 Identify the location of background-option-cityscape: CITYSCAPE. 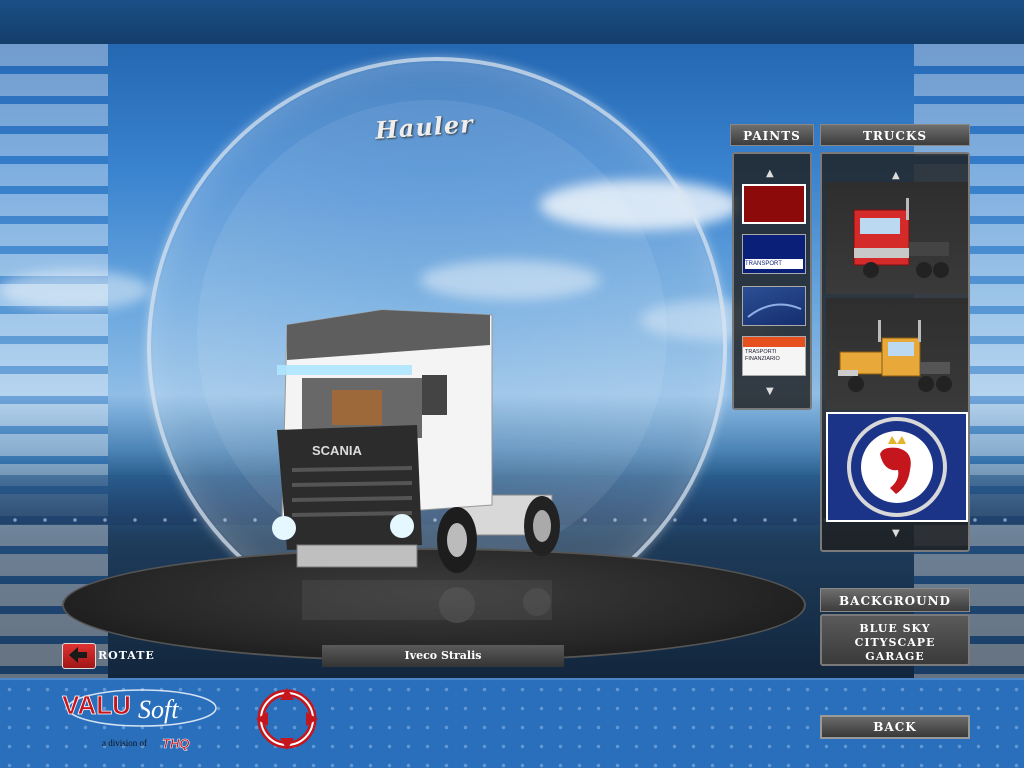
(895, 642).